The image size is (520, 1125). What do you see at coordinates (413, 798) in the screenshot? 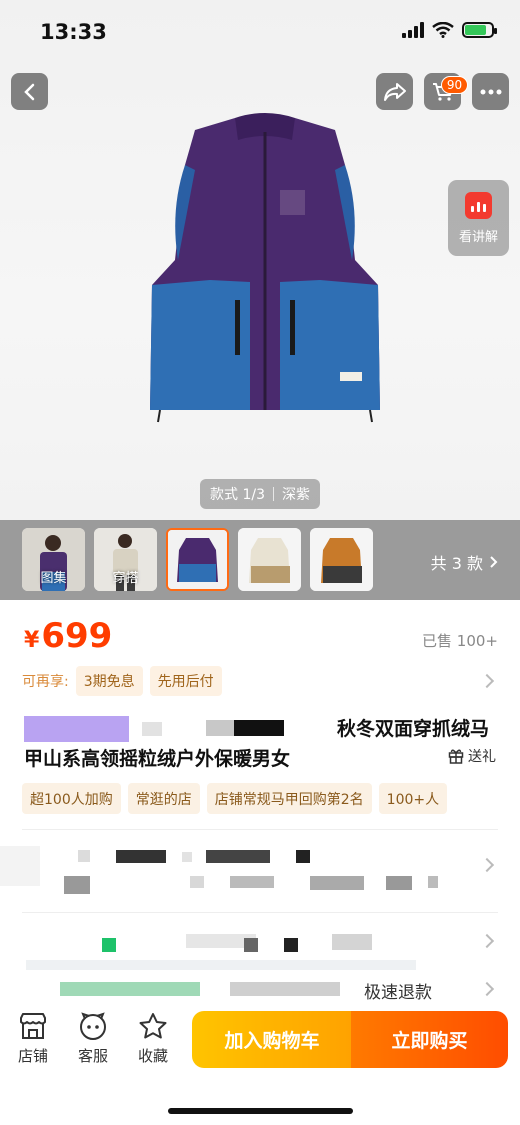
I see `tag: 100+人` at bounding box center [413, 798].